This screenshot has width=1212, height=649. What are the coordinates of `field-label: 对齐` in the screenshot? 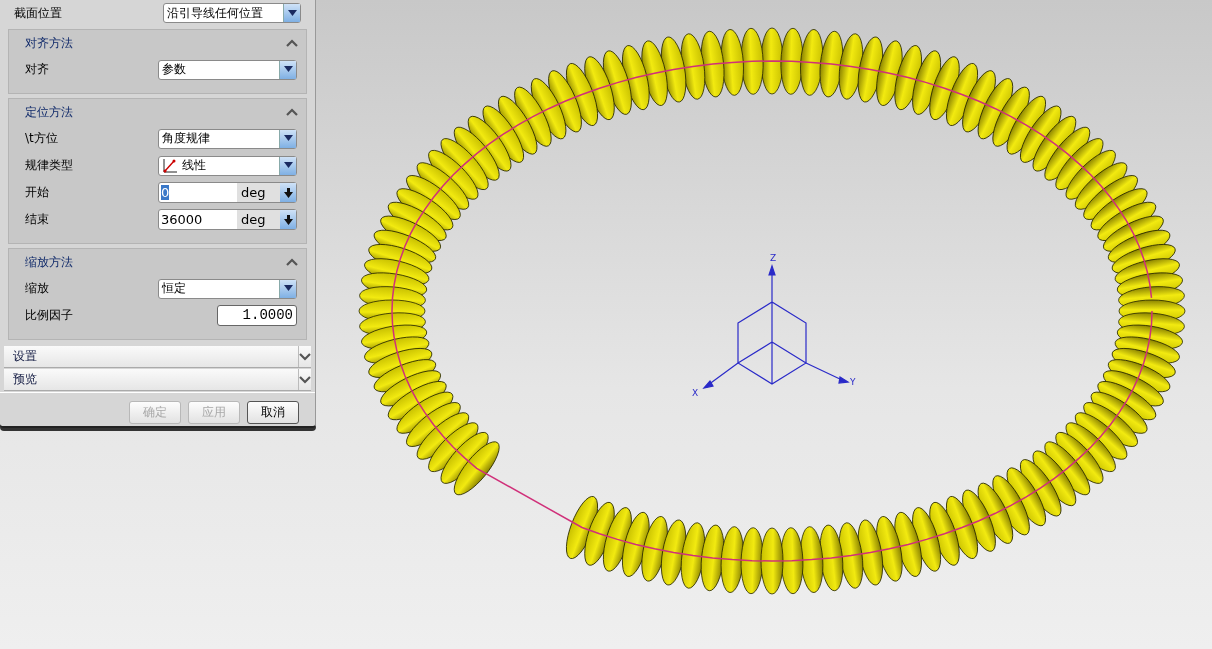 It's located at (37, 69).